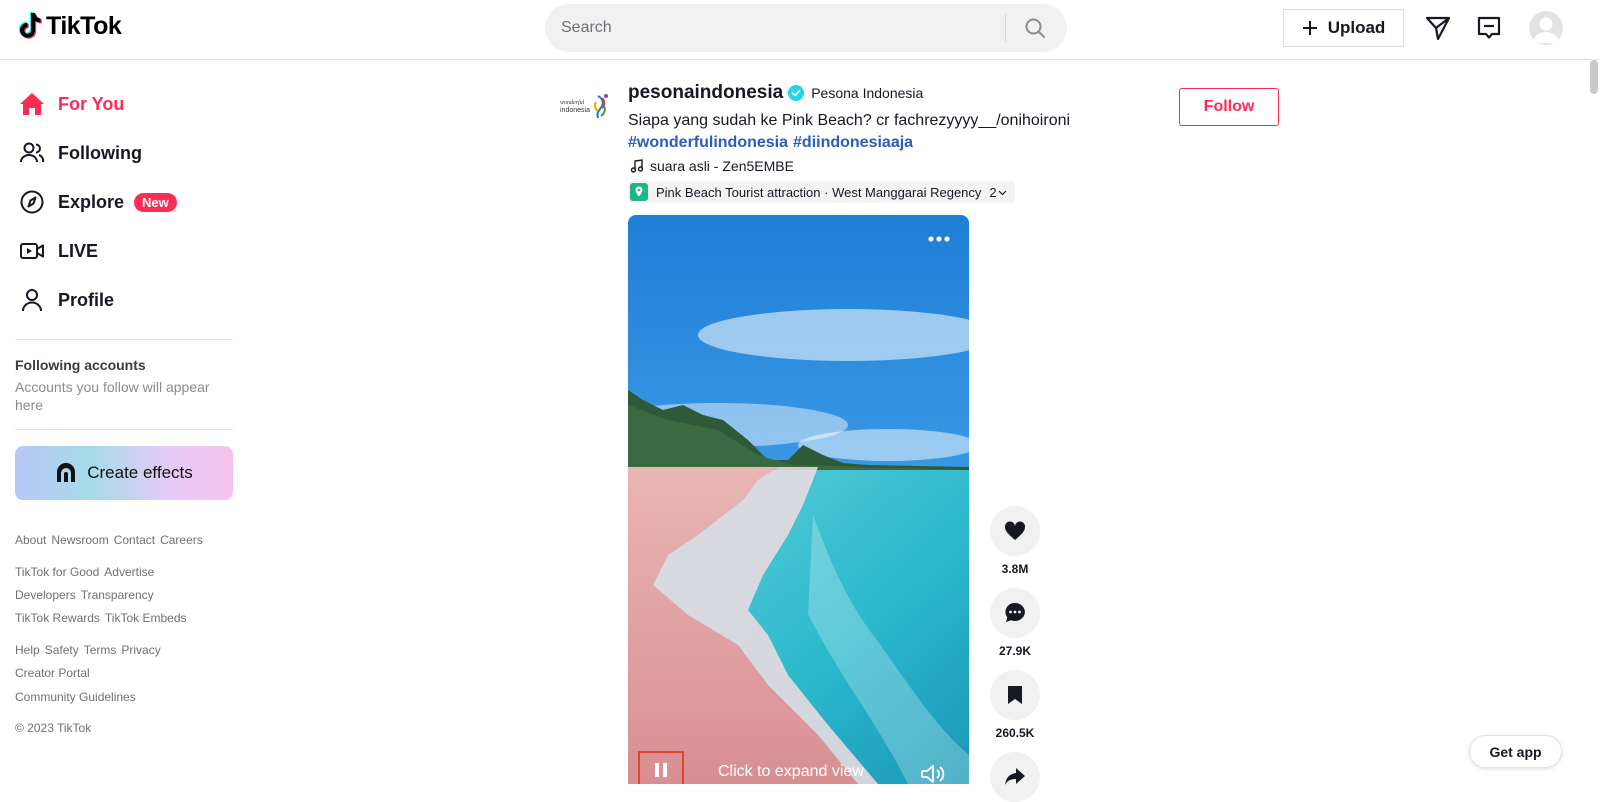 Image resolution: width=1600 pixels, height=802 pixels. I want to click on sidebar-item-label: For You, so click(91, 103).